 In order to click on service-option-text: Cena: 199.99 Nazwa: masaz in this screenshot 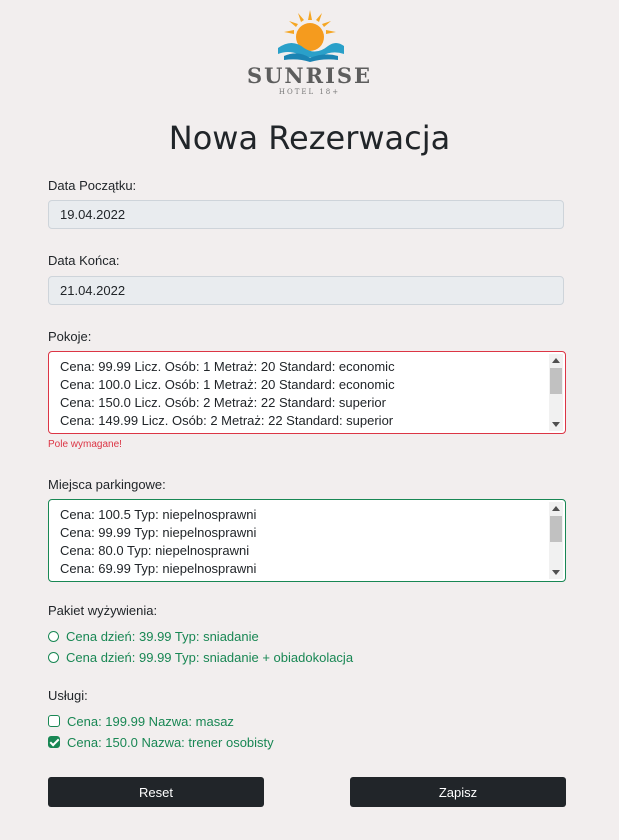, I will do `click(150, 721)`.